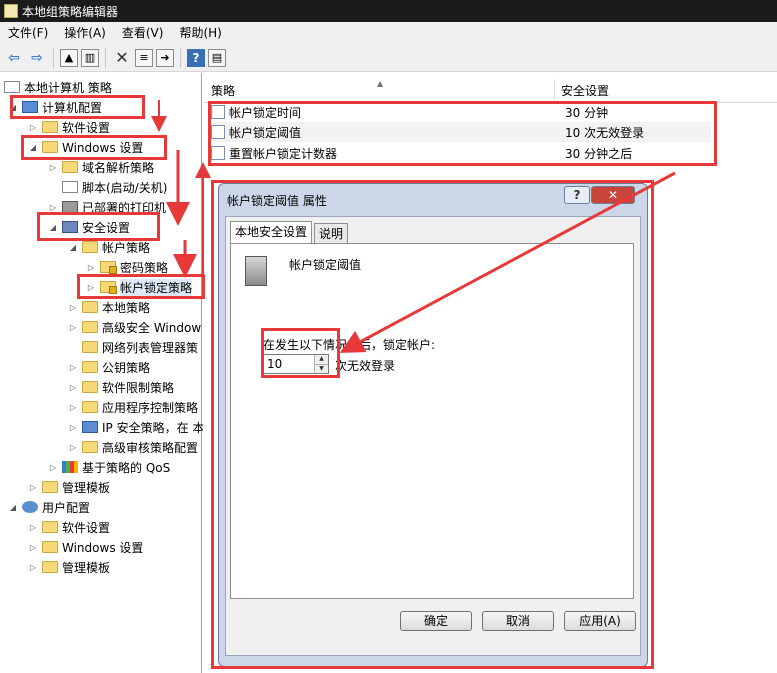  Describe the element at coordinates (461, 153) in the screenshot. I see `list-item: 重置帐户锁定计数器 30 分钟之后` at that location.